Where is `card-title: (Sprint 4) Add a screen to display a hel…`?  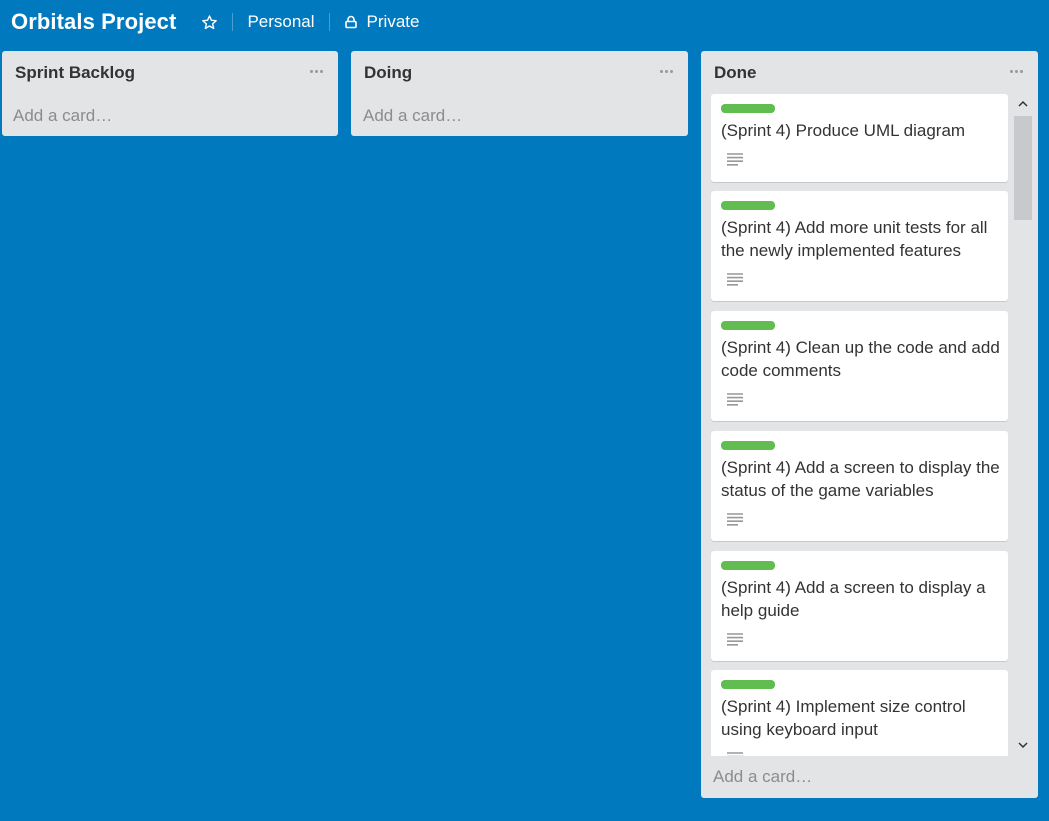
card-title: (Sprint 4) Add a screen to display a hel… is located at coordinates (853, 599).